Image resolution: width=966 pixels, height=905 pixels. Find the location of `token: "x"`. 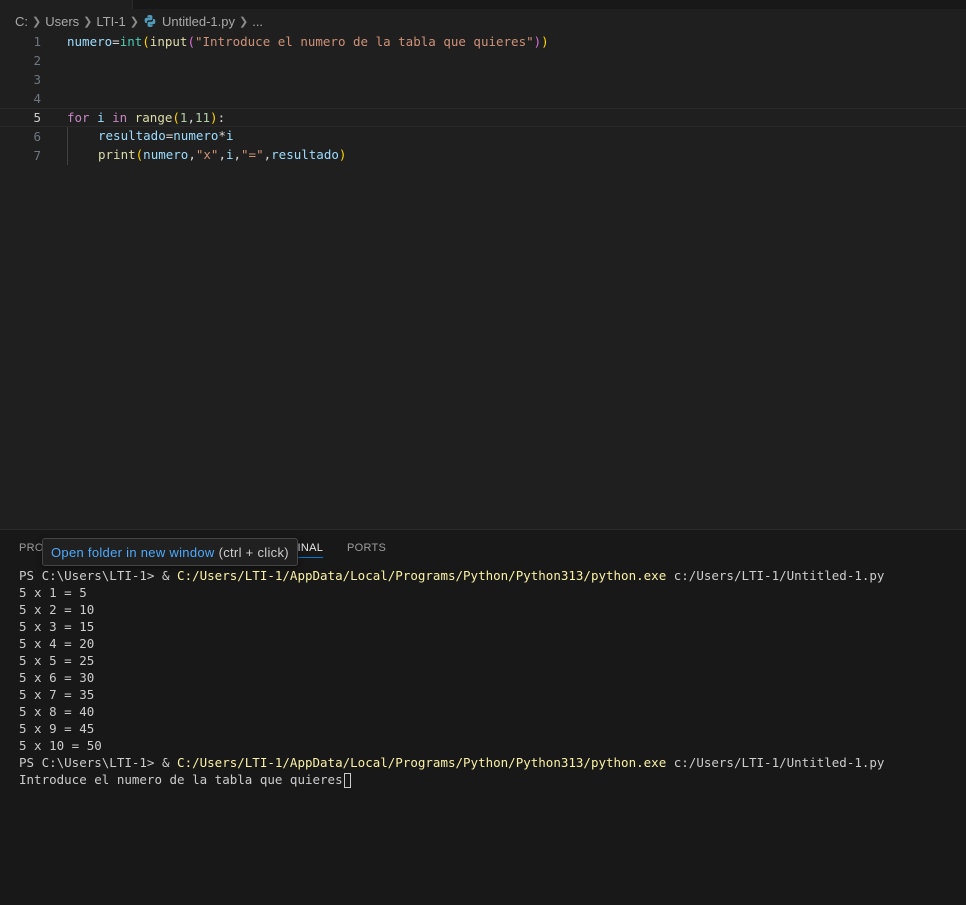

token: "x" is located at coordinates (207, 154).